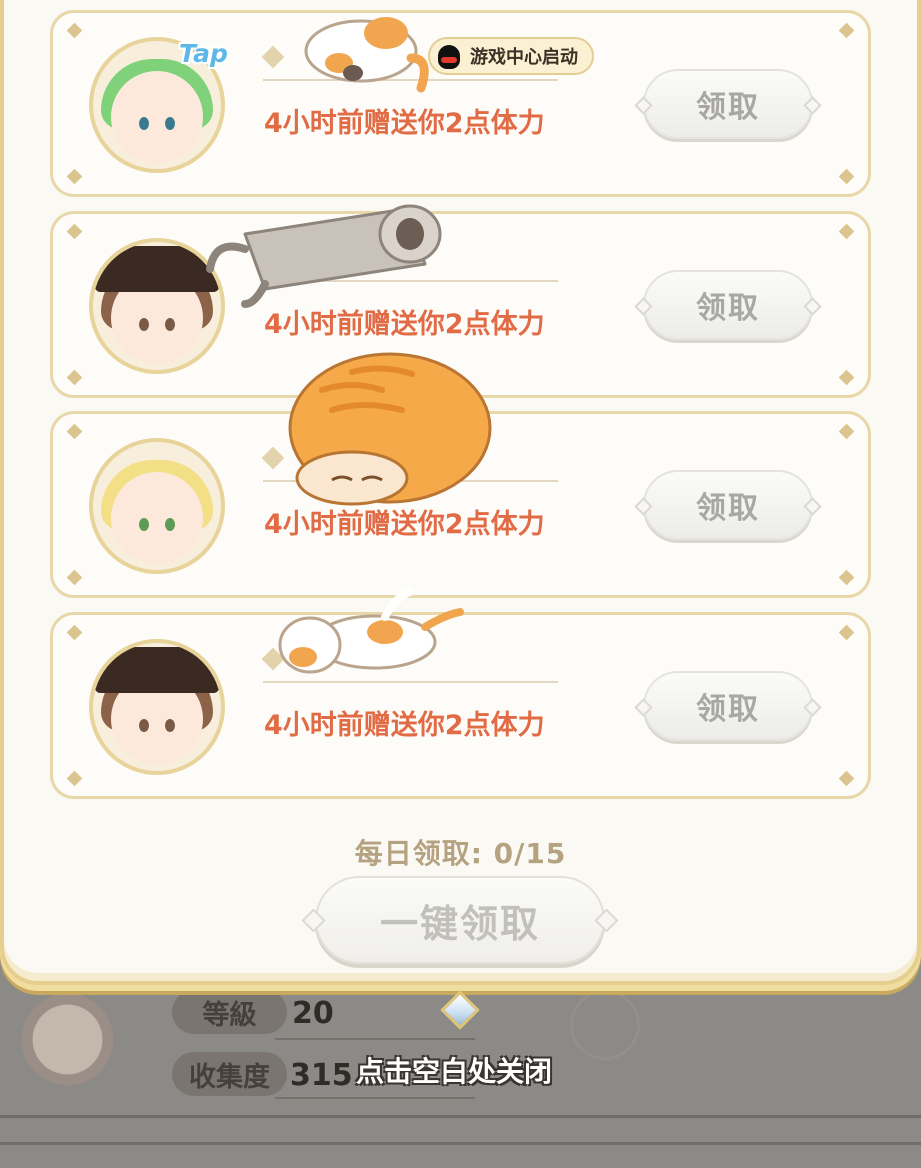  I want to click on daily-claim-count: 每日领取: 0/15, so click(460, 853).